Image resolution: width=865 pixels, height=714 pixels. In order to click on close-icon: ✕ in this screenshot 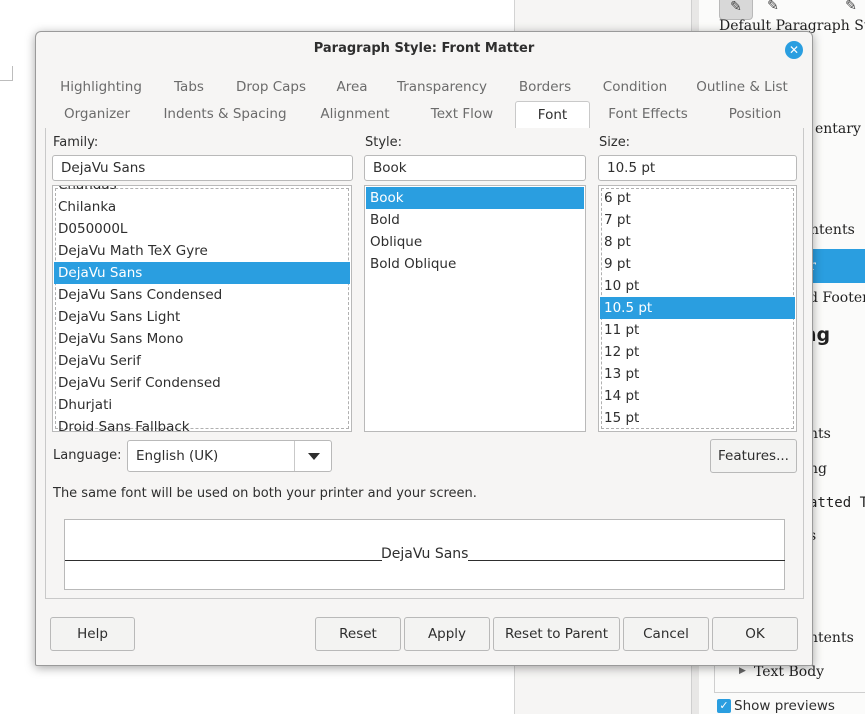, I will do `click(794, 50)`.